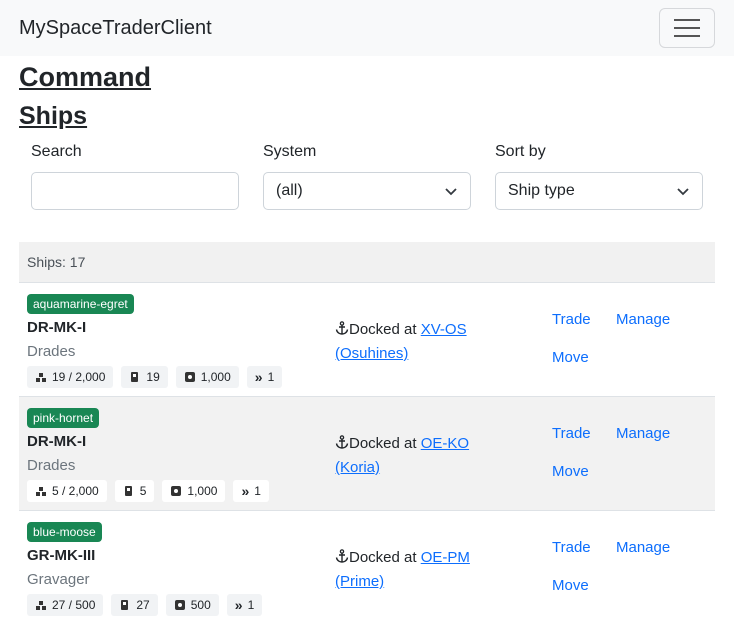  I want to click on filter-bar: Search System (all) Sort by Ship type, so click(367, 176).